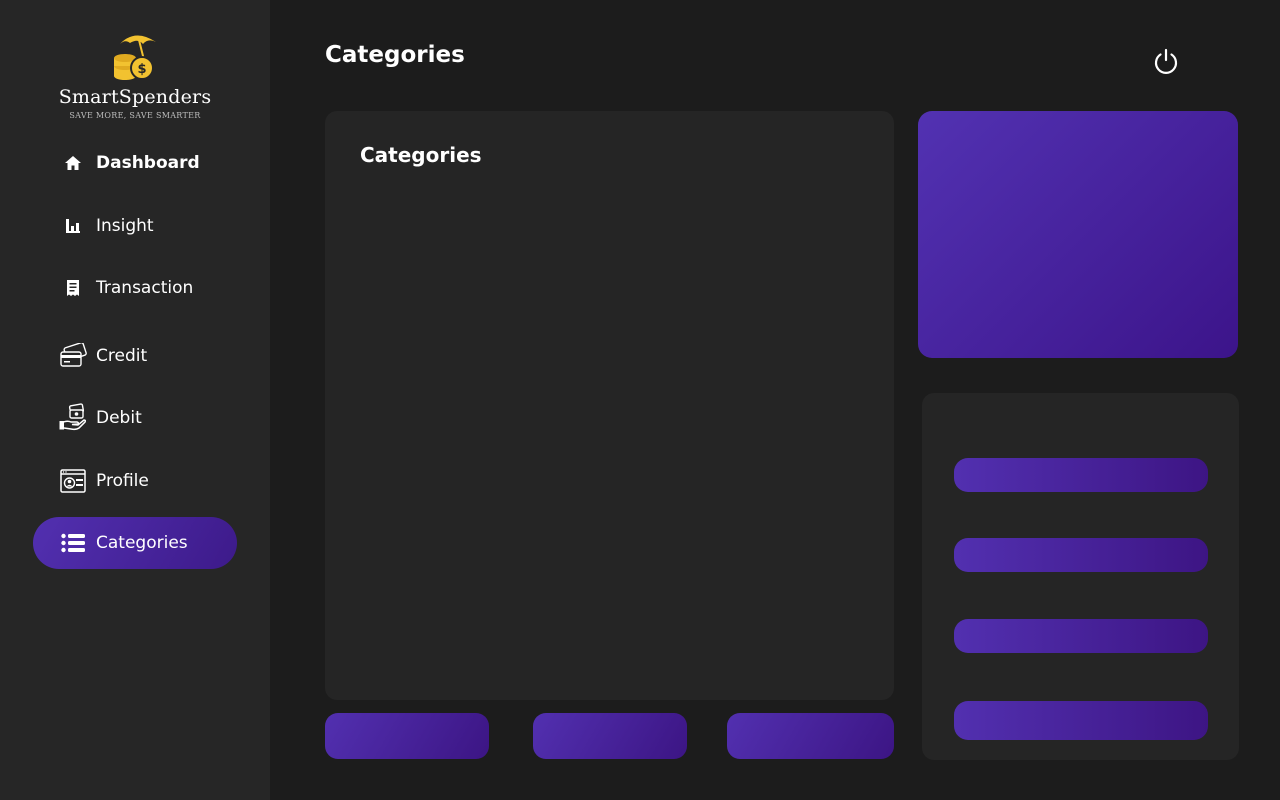 This screenshot has width=1280, height=800. What do you see at coordinates (145, 288) in the screenshot?
I see `sidebar-item-label: Transaction` at bounding box center [145, 288].